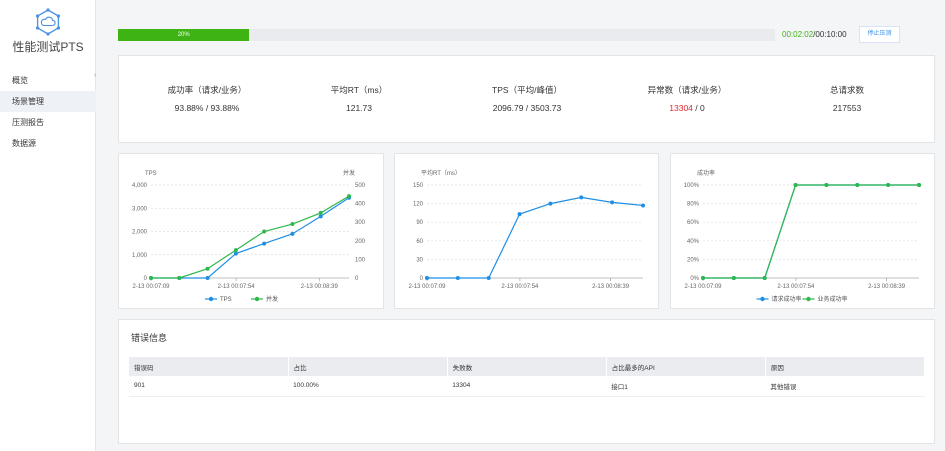  What do you see at coordinates (798, 34) in the screenshot?
I see `elapsed-time: 00:02:02` at bounding box center [798, 34].